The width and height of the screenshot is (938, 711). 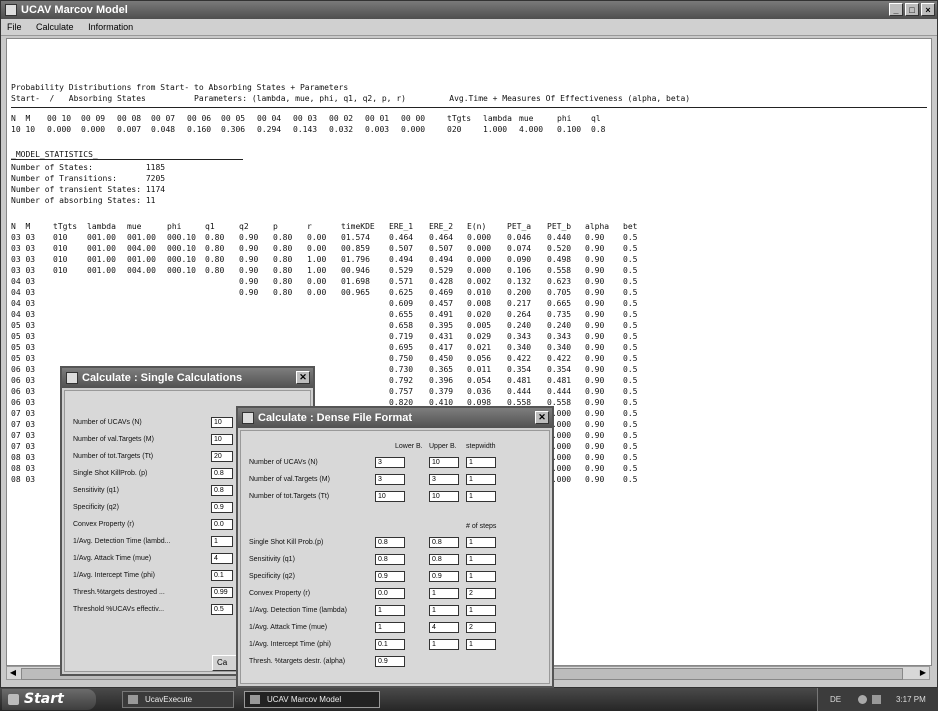 I want to click on single-dialog-close-button: ✕, so click(x=303, y=377).